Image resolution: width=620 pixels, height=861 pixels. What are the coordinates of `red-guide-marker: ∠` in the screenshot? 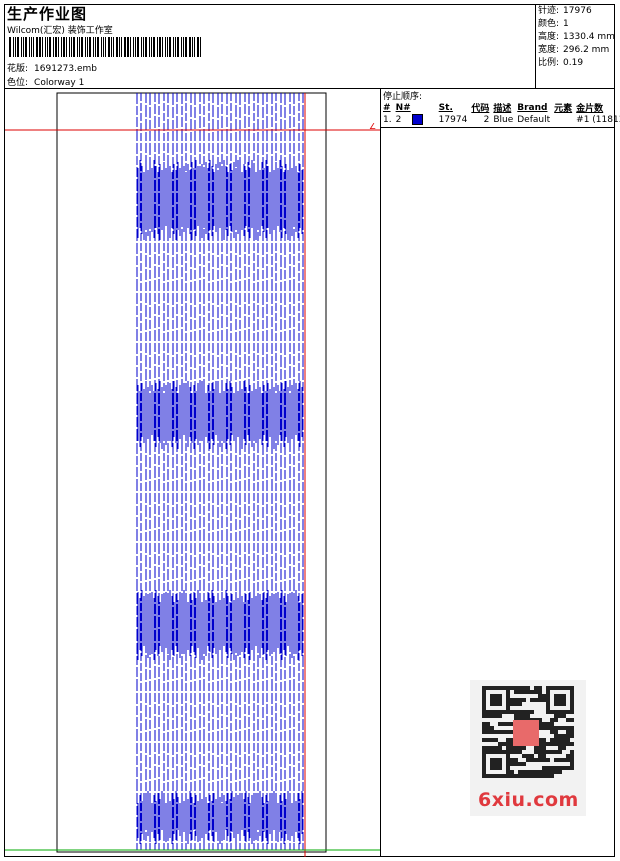 It's located at (372, 126).